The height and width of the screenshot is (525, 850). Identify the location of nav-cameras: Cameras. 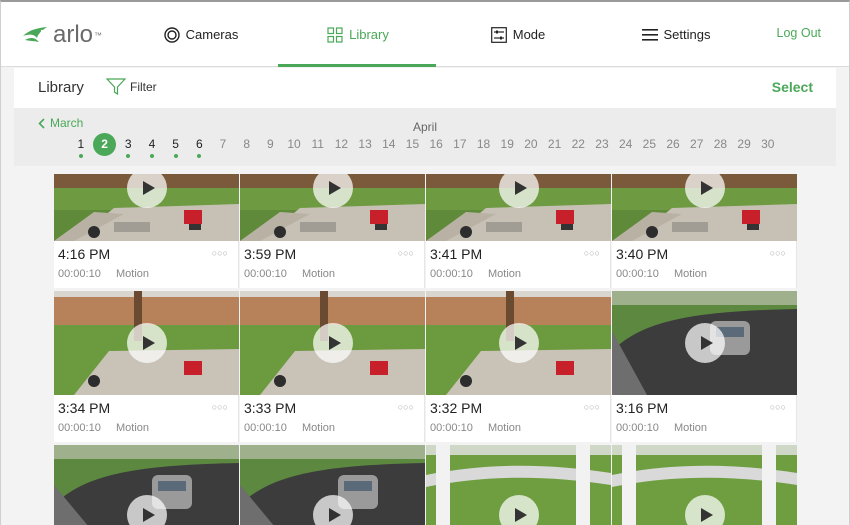
(201, 34).